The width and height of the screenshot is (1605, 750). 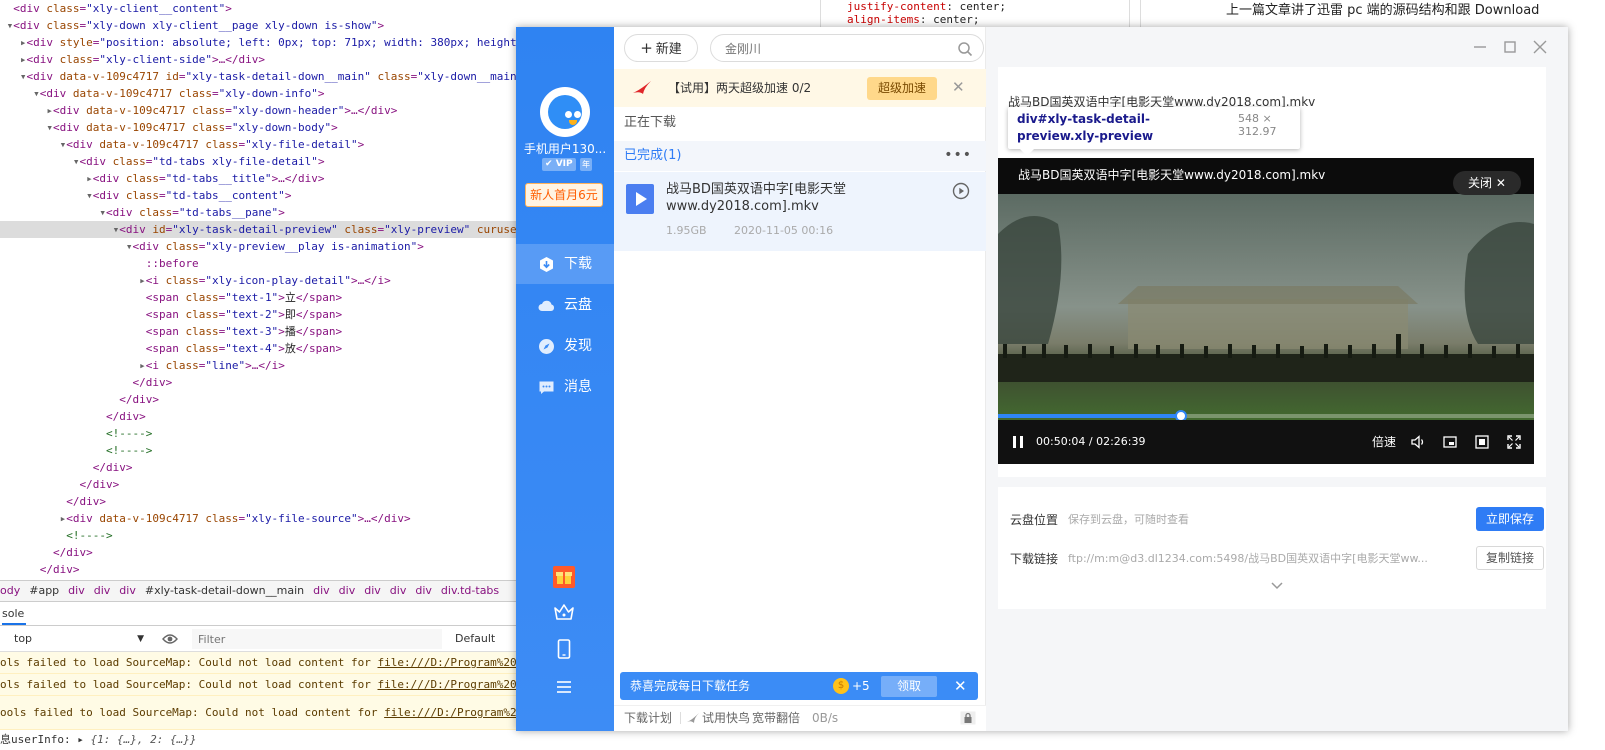 What do you see at coordinates (1266, 307) in the screenshot?
I see `video-frame` at bounding box center [1266, 307].